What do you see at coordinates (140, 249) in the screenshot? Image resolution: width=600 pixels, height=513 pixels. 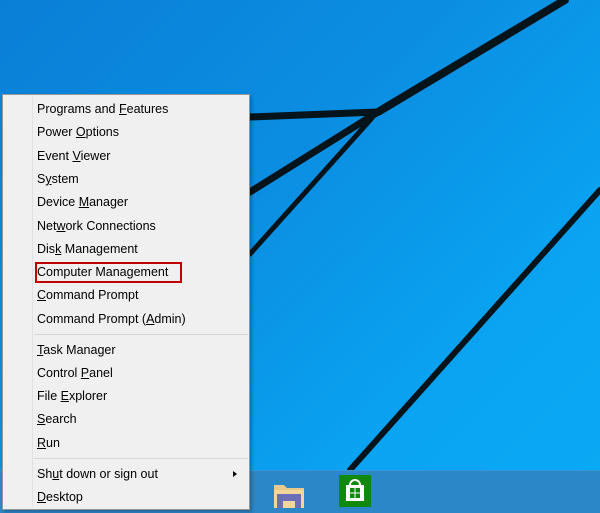 I see `menu-item-disk-management: Disk Management` at bounding box center [140, 249].